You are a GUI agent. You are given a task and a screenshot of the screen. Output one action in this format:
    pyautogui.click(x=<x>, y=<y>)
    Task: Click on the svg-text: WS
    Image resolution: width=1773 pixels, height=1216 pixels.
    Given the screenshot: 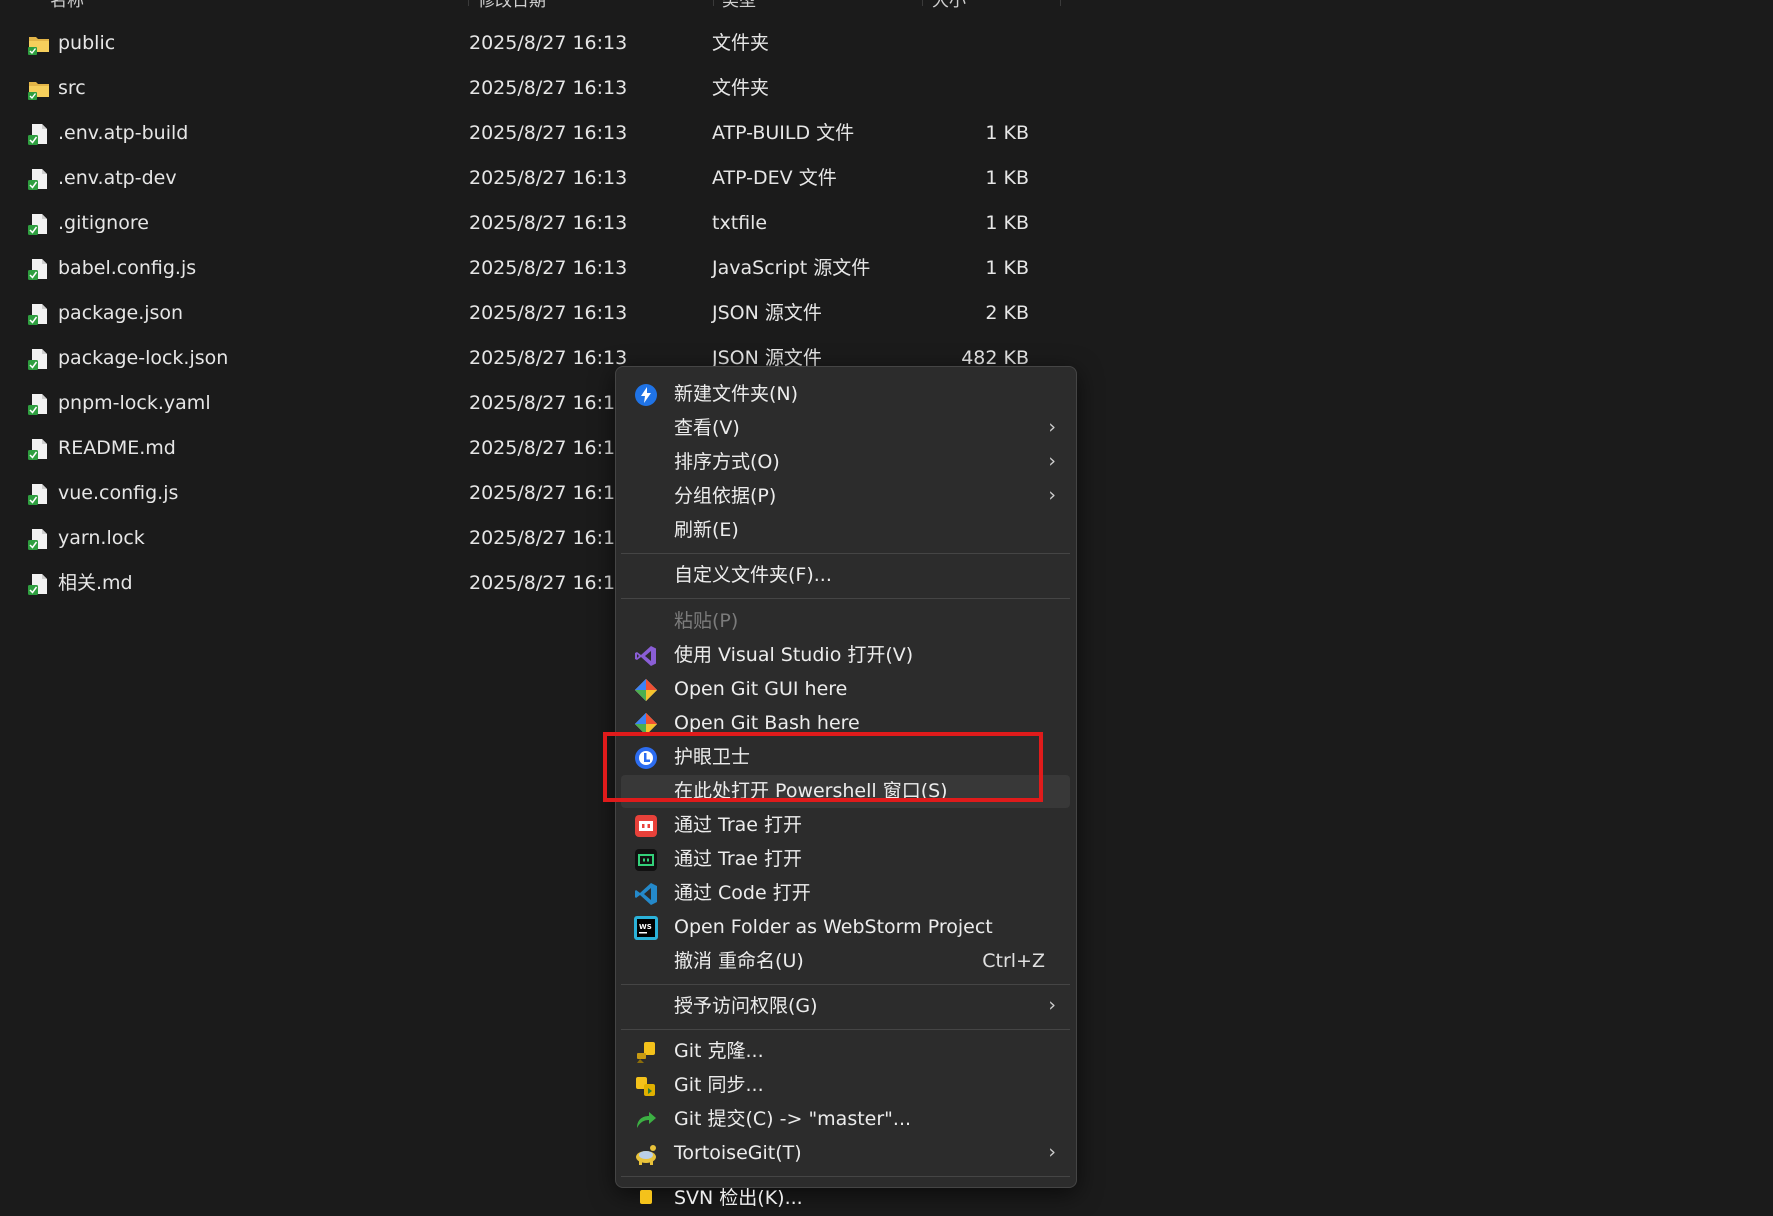 What is the action you would take?
    pyautogui.click(x=645, y=927)
    